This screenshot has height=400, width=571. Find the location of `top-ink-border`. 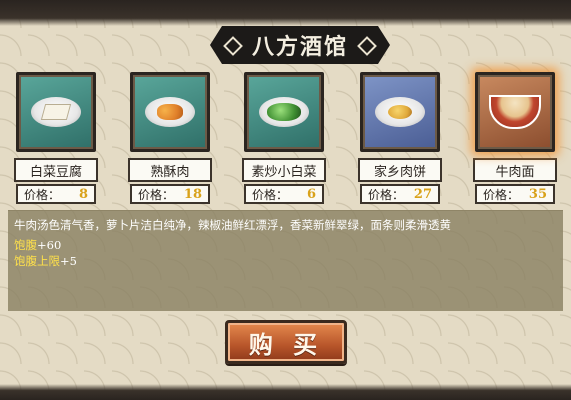

top-ink-border is located at coordinates (285, 13).